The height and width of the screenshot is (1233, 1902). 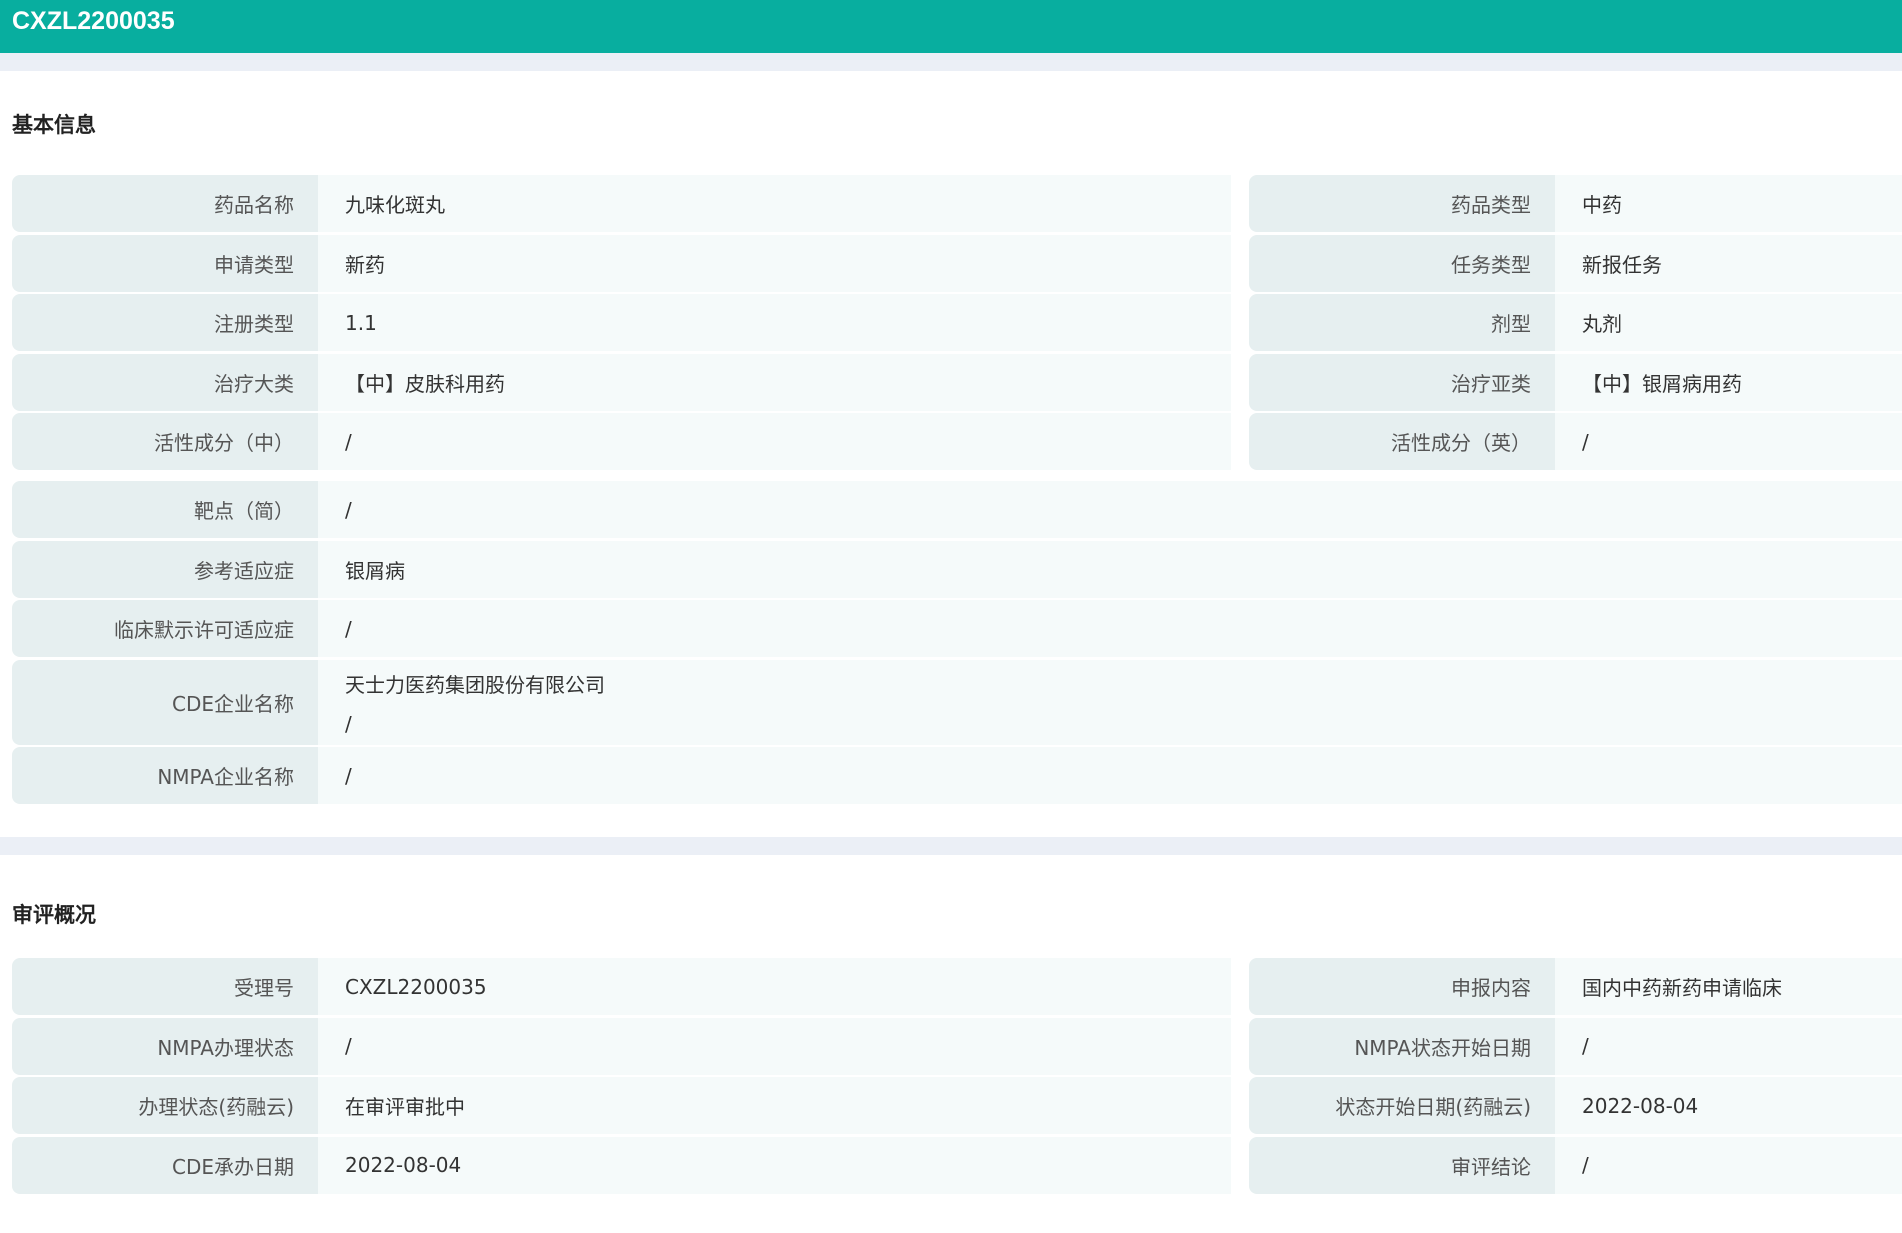 What do you see at coordinates (165, 322) in the screenshot?
I see `field-label: 注册类型` at bounding box center [165, 322].